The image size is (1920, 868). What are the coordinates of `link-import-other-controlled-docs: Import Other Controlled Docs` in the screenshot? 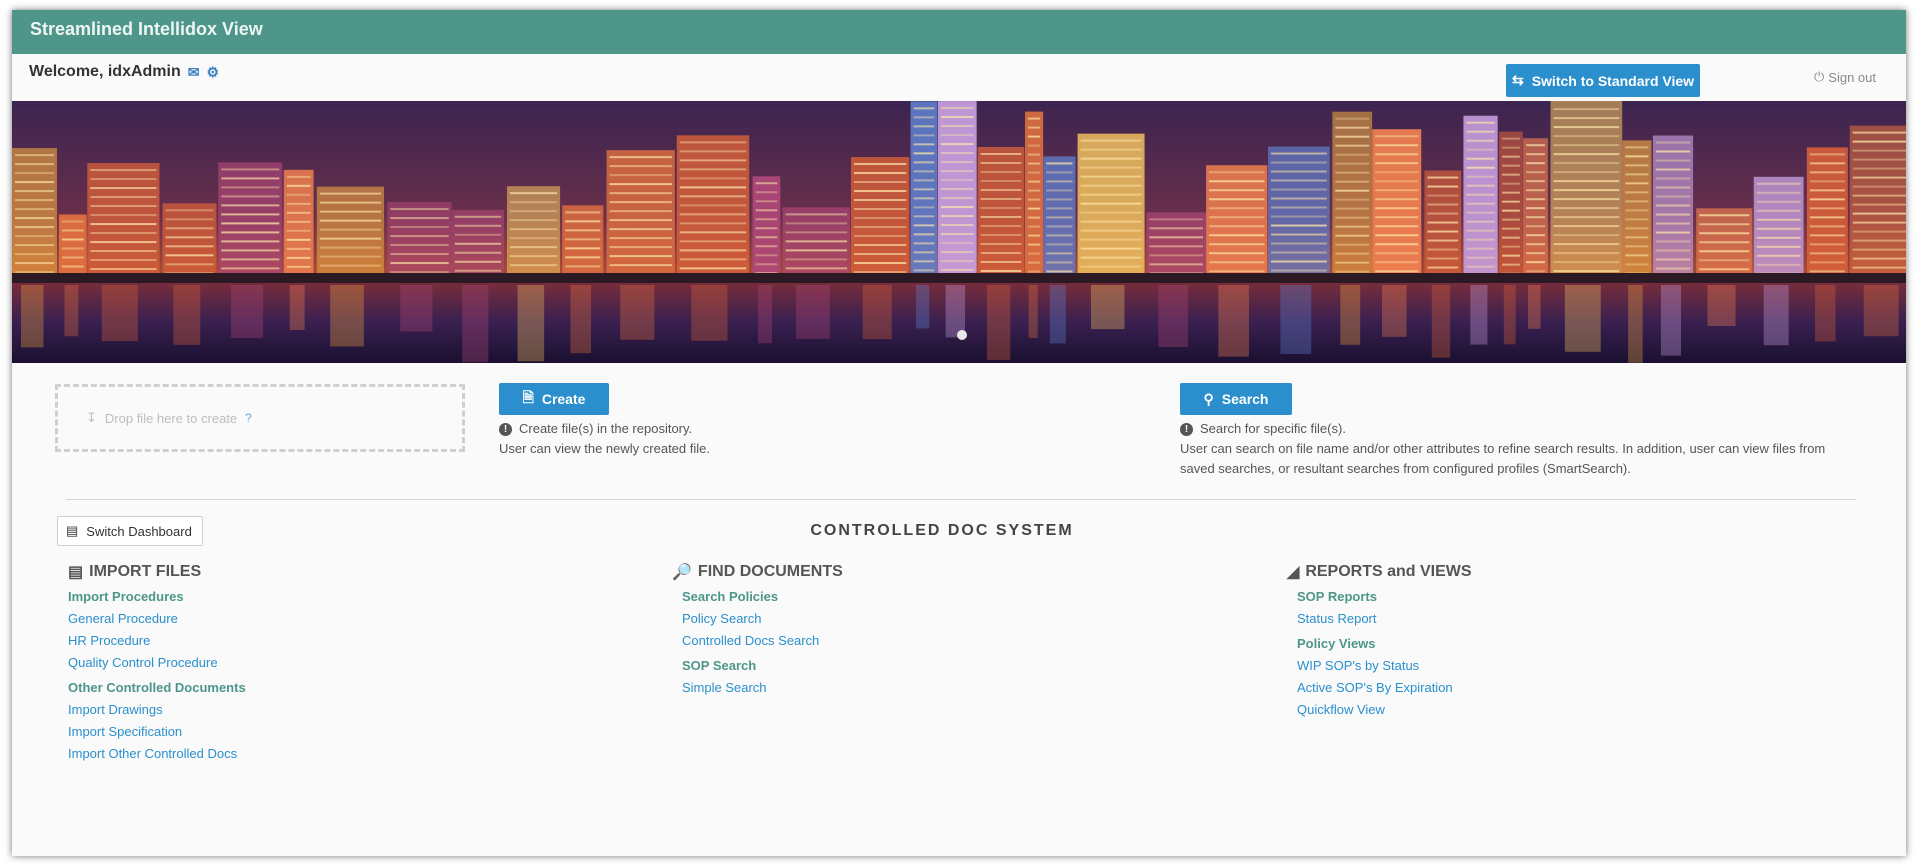 It's located at (157, 754).